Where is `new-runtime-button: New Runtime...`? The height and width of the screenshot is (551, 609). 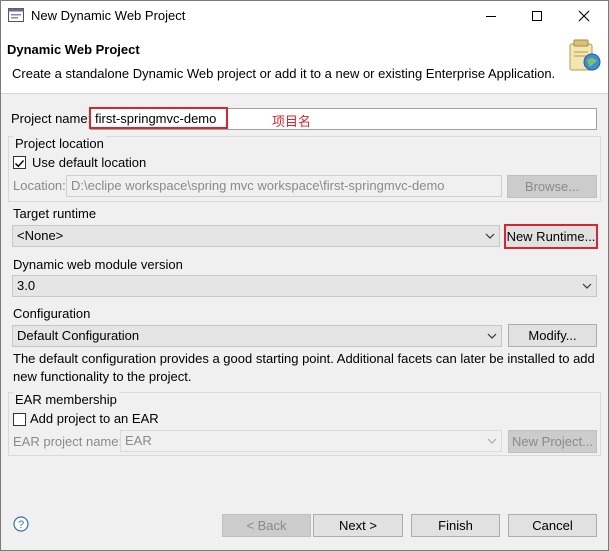
new-runtime-button: New Runtime... is located at coordinates (551, 236).